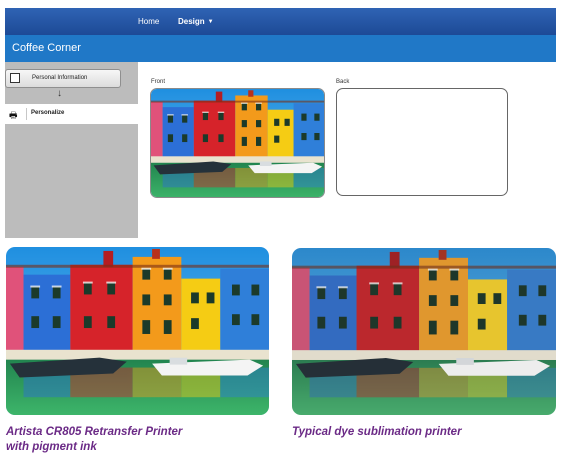 Image resolution: width=575 pixels, height=464 pixels. I want to click on nav-design-menu: Design ▼, so click(196, 21).